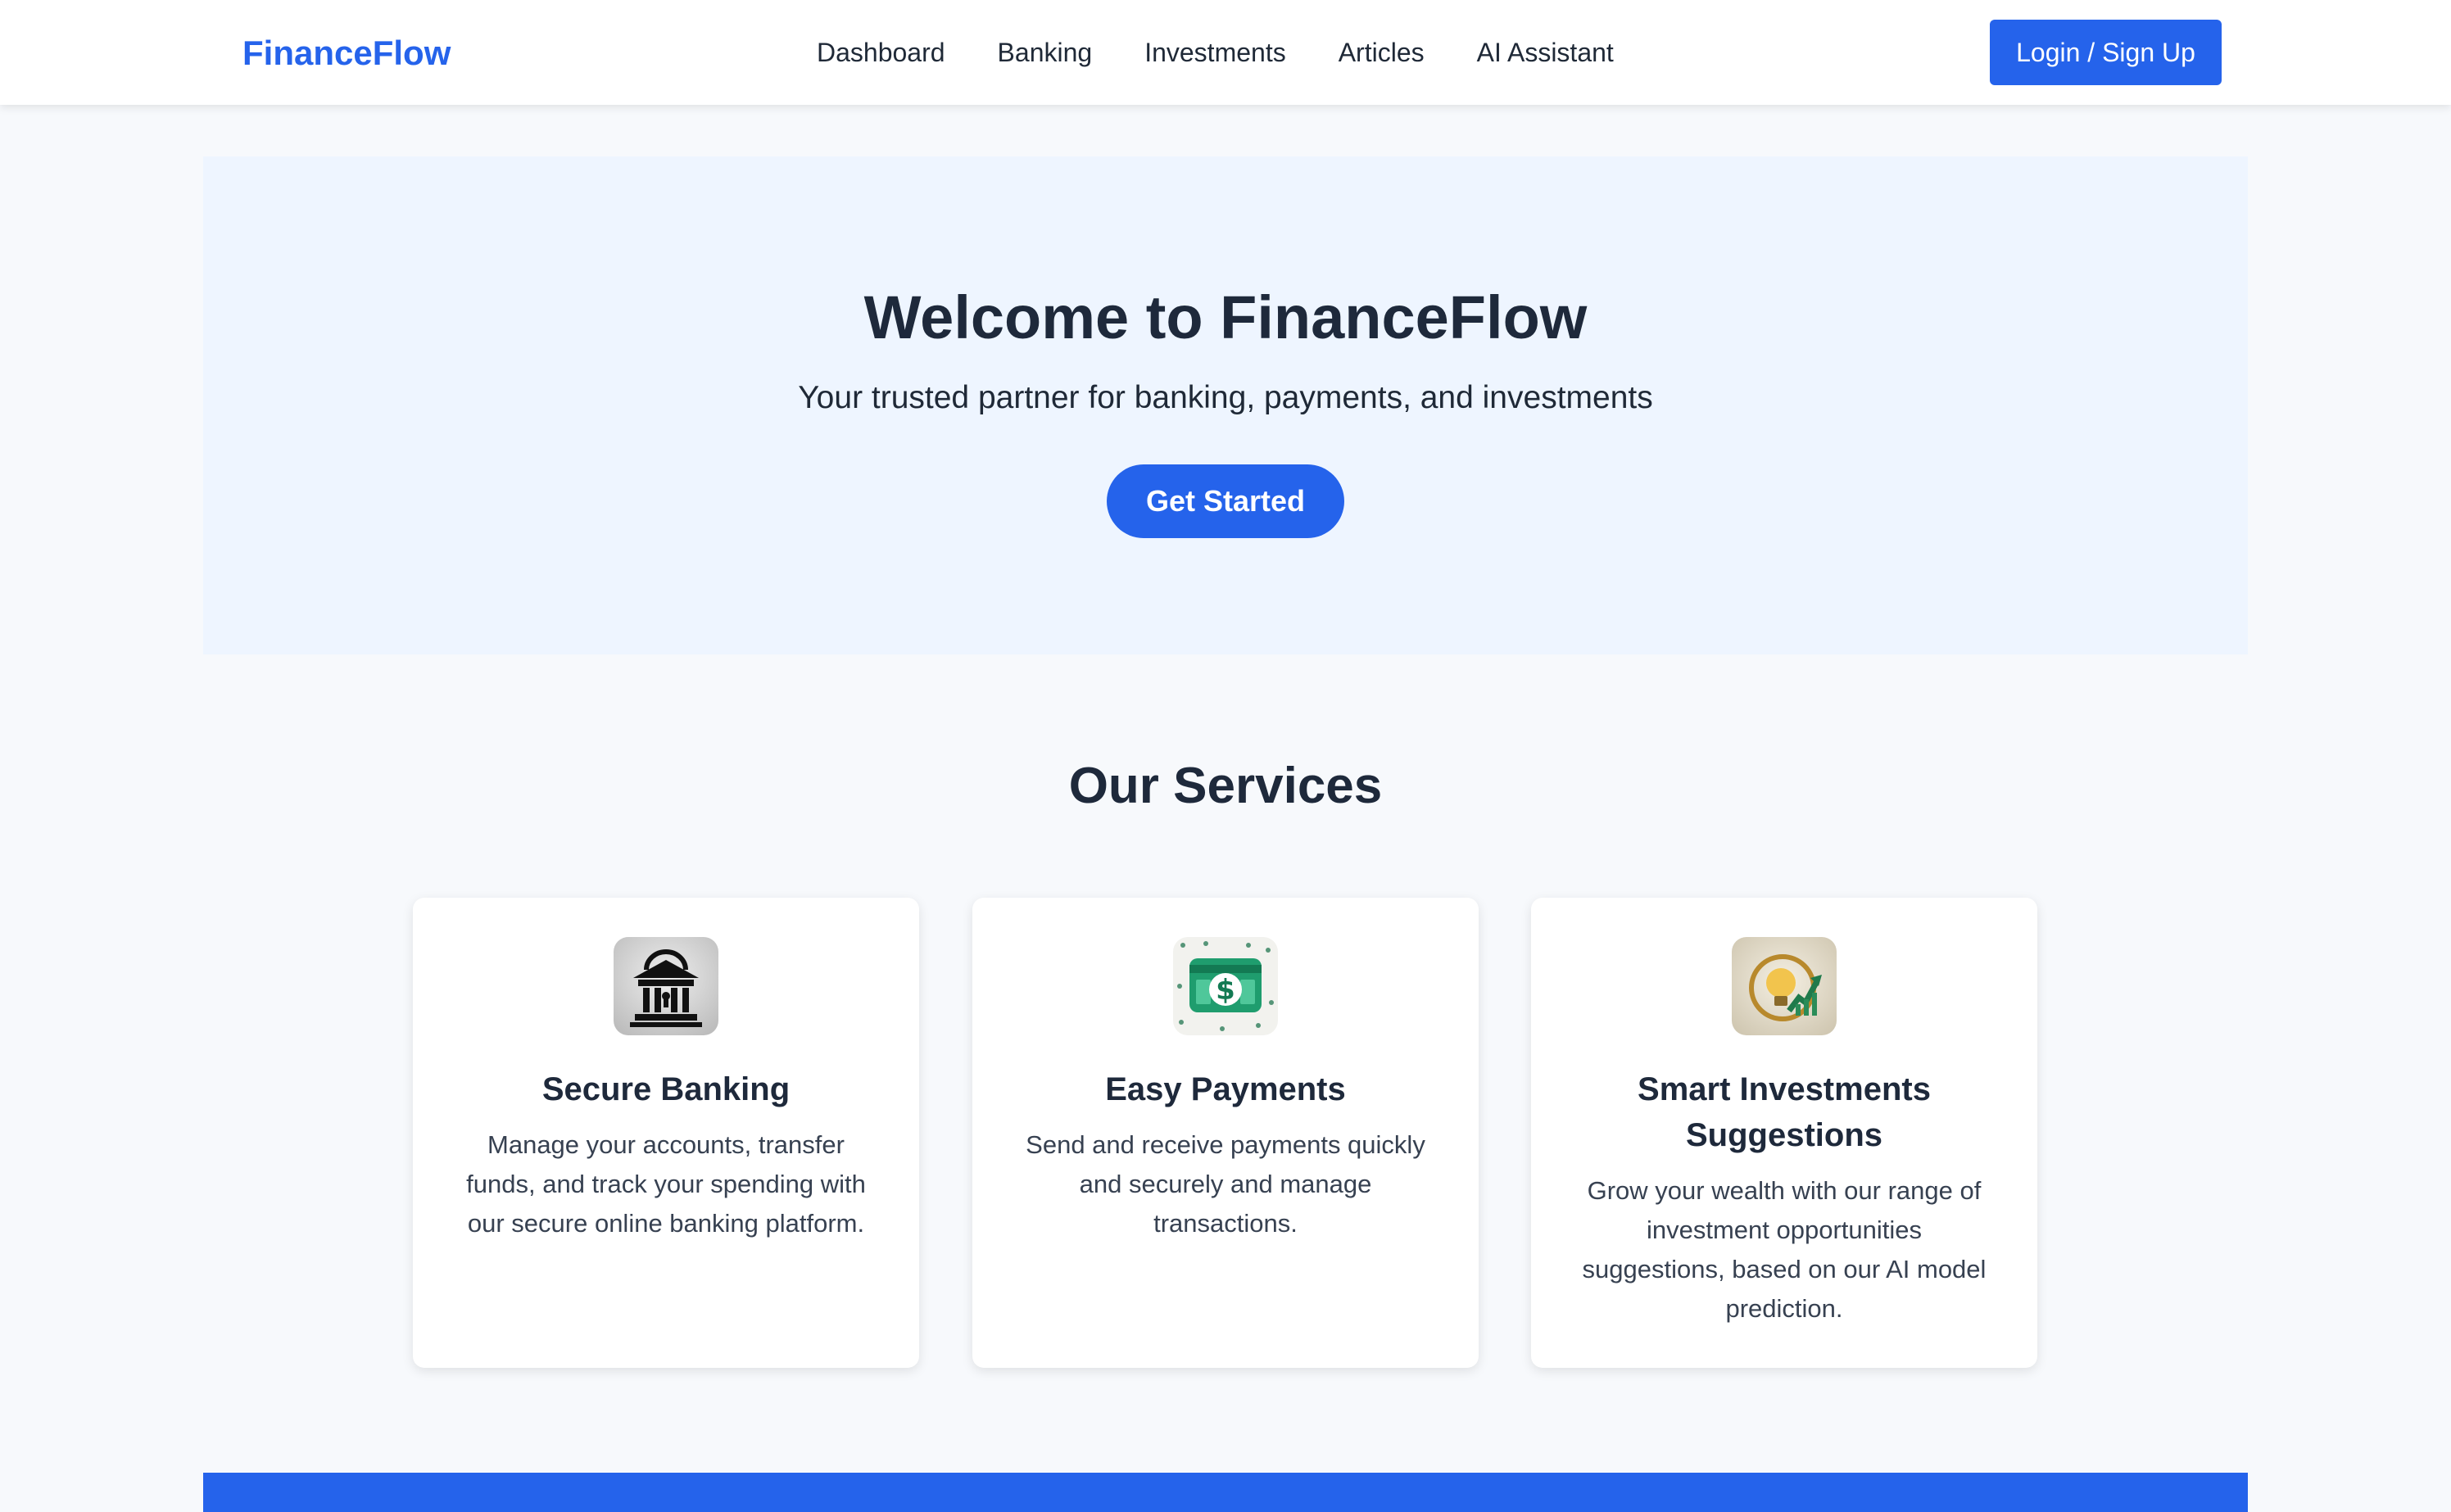 This screenshot has width=2451, height=1512. I want to click on services-heading: Our Services, so click(1225, 786).